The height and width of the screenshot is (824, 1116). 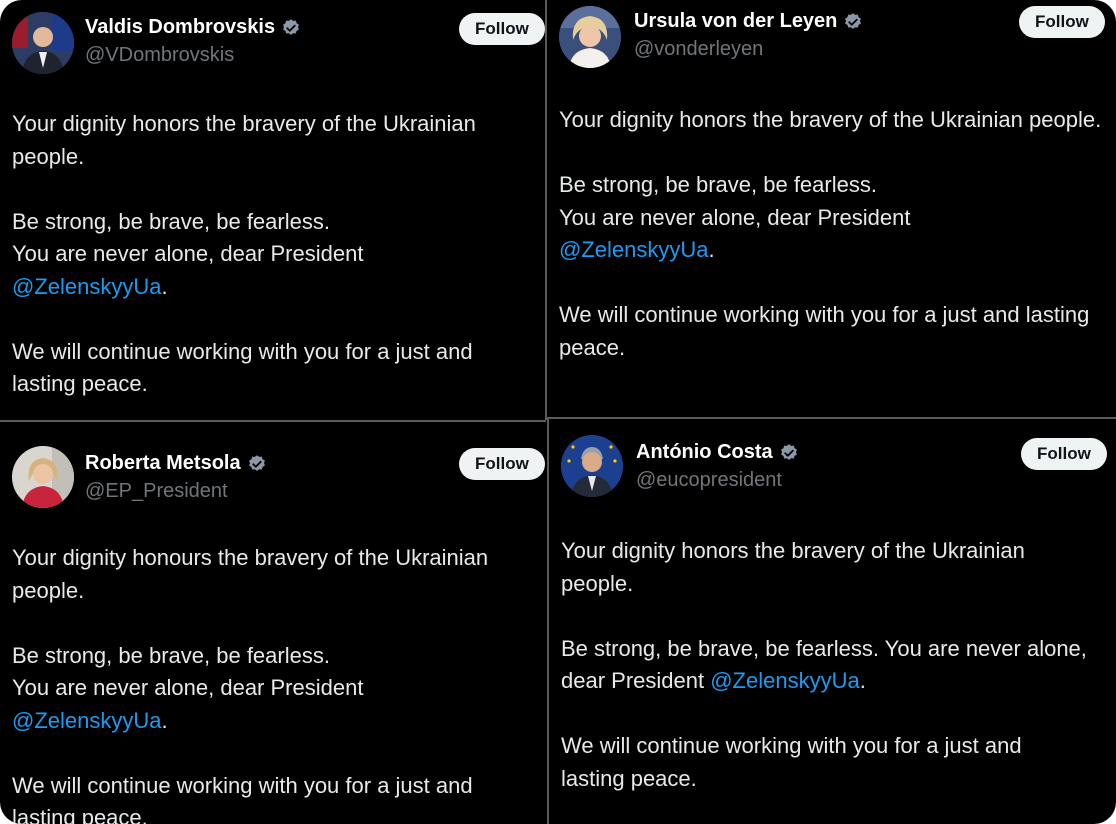 What do you see at coordinates (163, 463) in the screenshot?
I see `author-name: Roberta Metsola` at bounding box center [163, 463].